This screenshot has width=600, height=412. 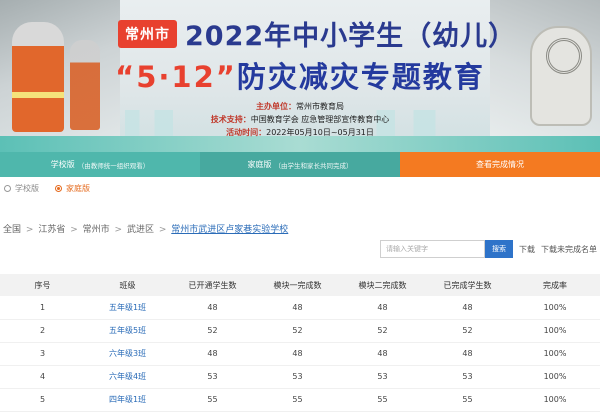 I want to click on banner-subtitle: “5·12”防灾减灾专题教育, so click(x=300, y=75).